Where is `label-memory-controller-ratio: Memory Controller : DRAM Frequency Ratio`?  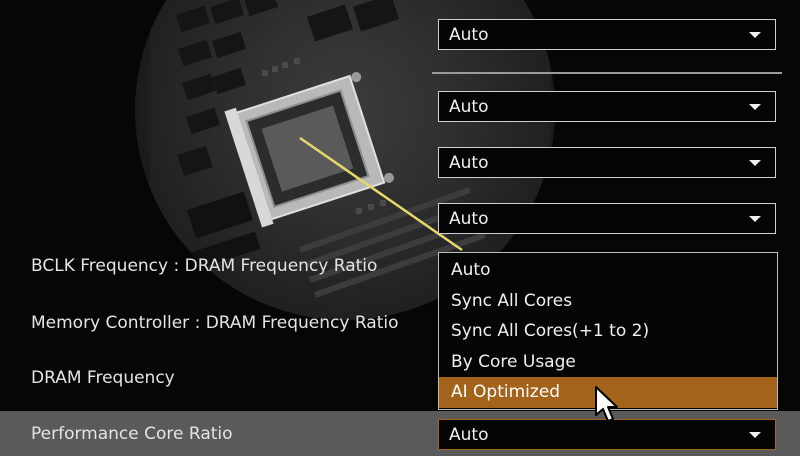 label-memory-controller-ratio: Memory Controller : DRAM Frequency Ratio is located at coordinates (215, 323).